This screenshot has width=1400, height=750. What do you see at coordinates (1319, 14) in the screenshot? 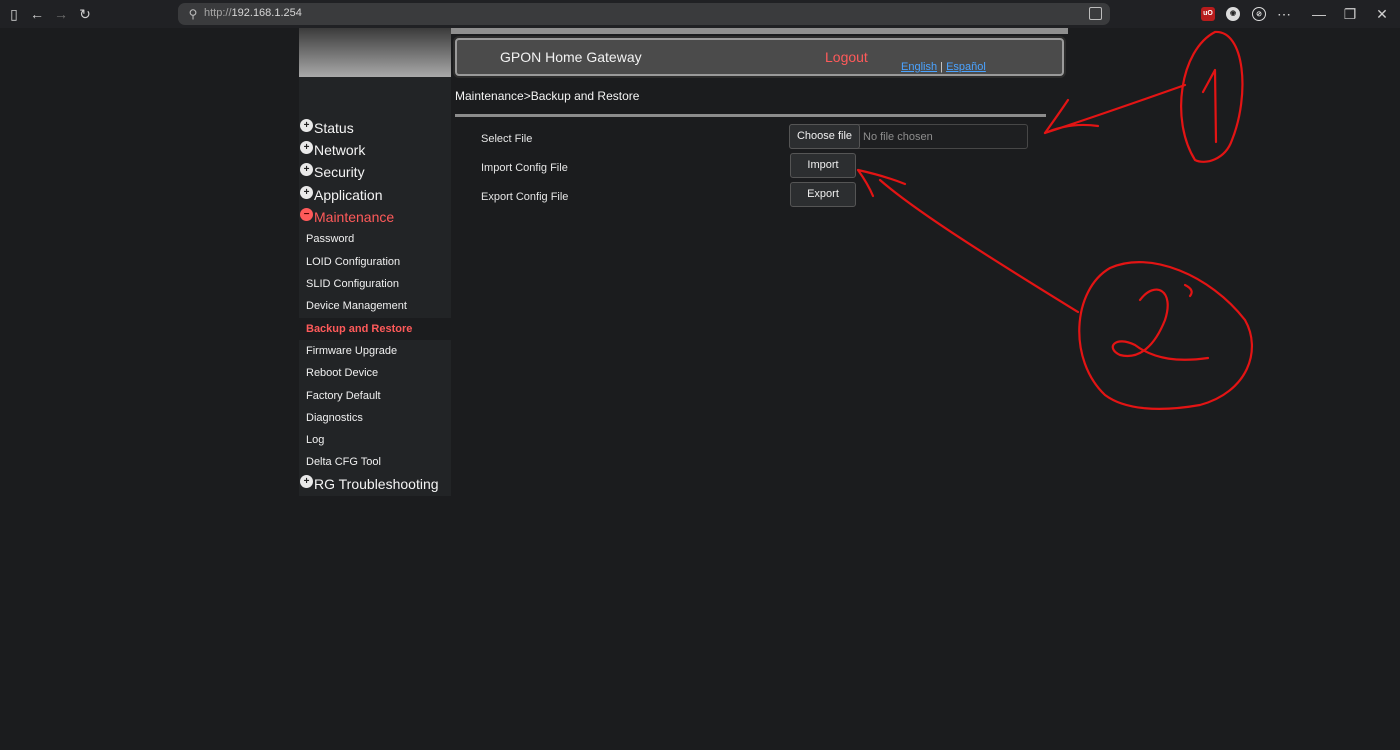
I see `minimize-icon: —` at bounding box center [1319, 14].